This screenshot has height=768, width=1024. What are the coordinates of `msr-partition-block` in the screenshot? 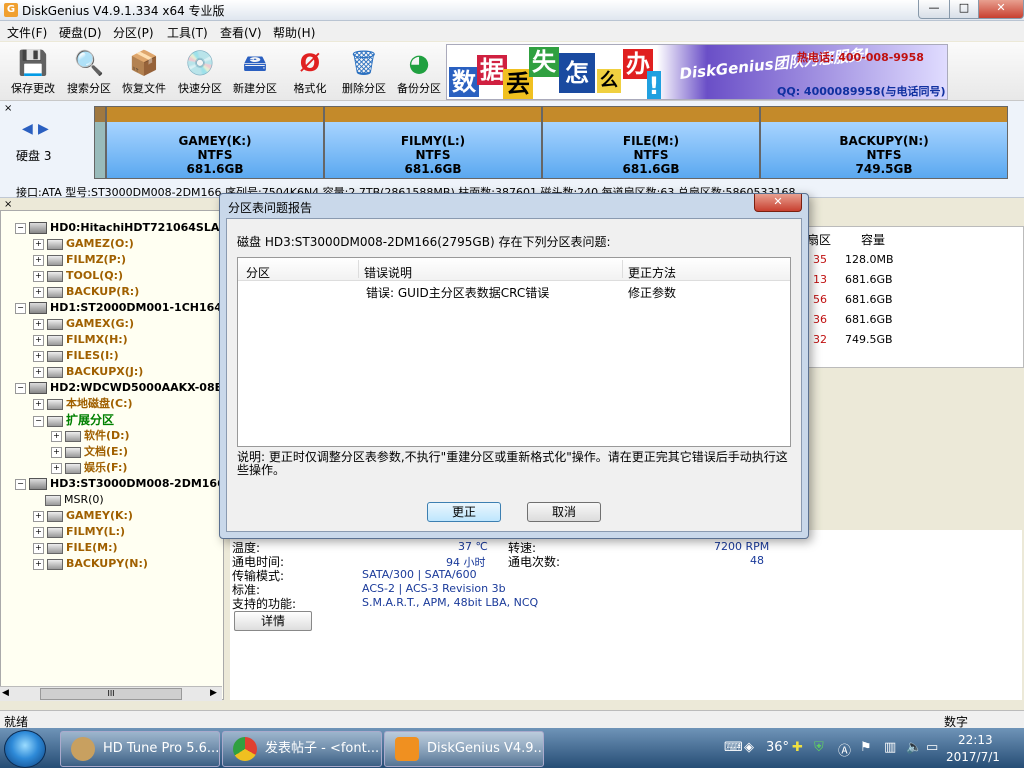 It's located at (100, 142).